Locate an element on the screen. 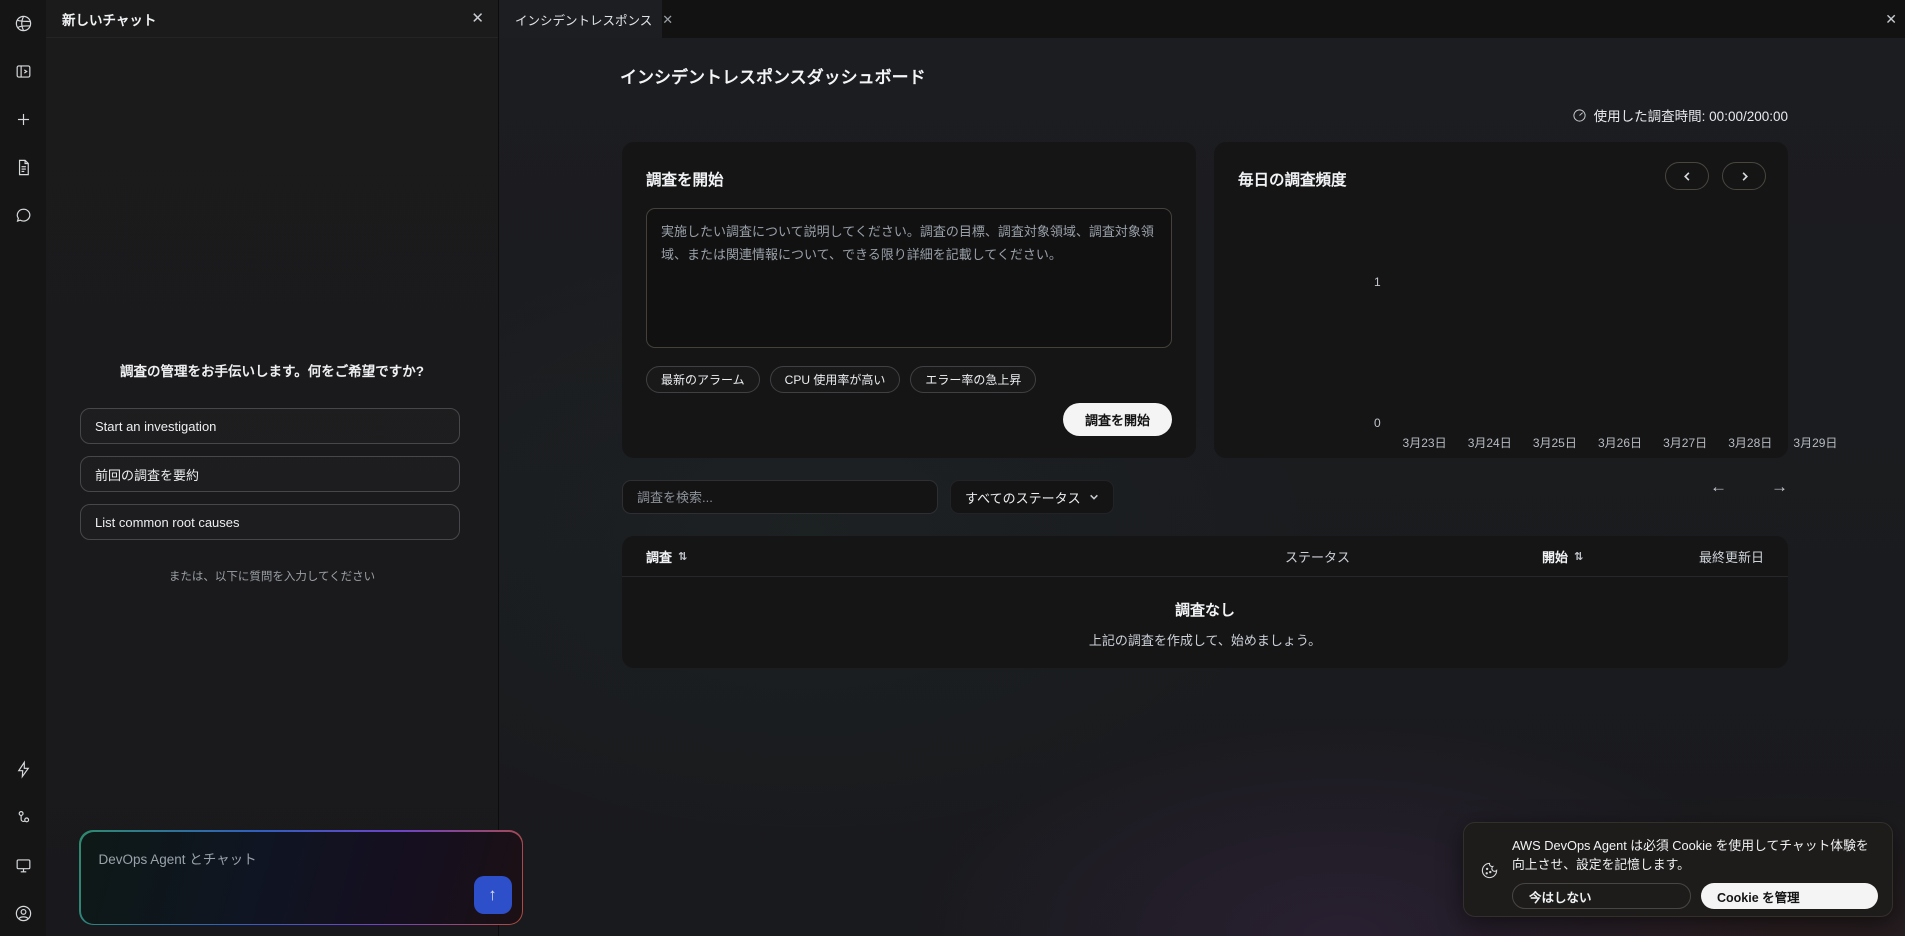 The image size is (1905, 936). panel-toggle-icon is located at coordinates (23, 71).